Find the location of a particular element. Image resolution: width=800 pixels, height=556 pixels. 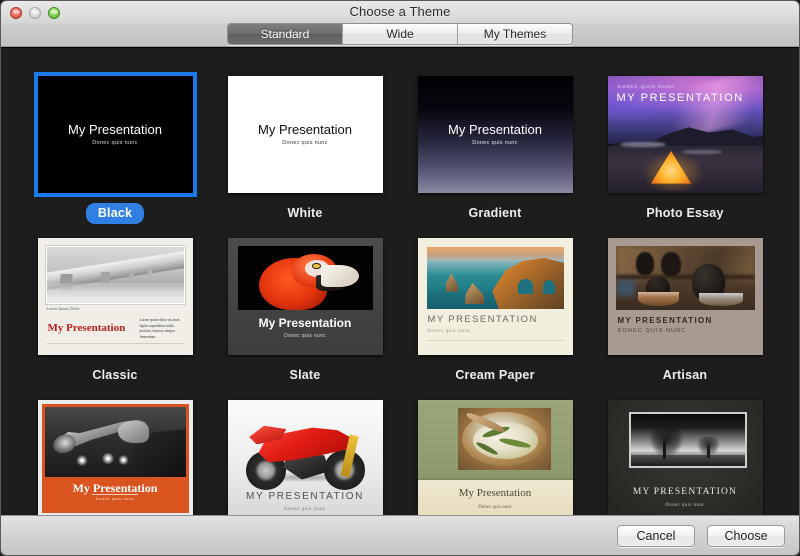

theme-thumbnail-wrap: DONEC QUIS NUNC MY PRESENTATION is located at coordinates (685, 134).